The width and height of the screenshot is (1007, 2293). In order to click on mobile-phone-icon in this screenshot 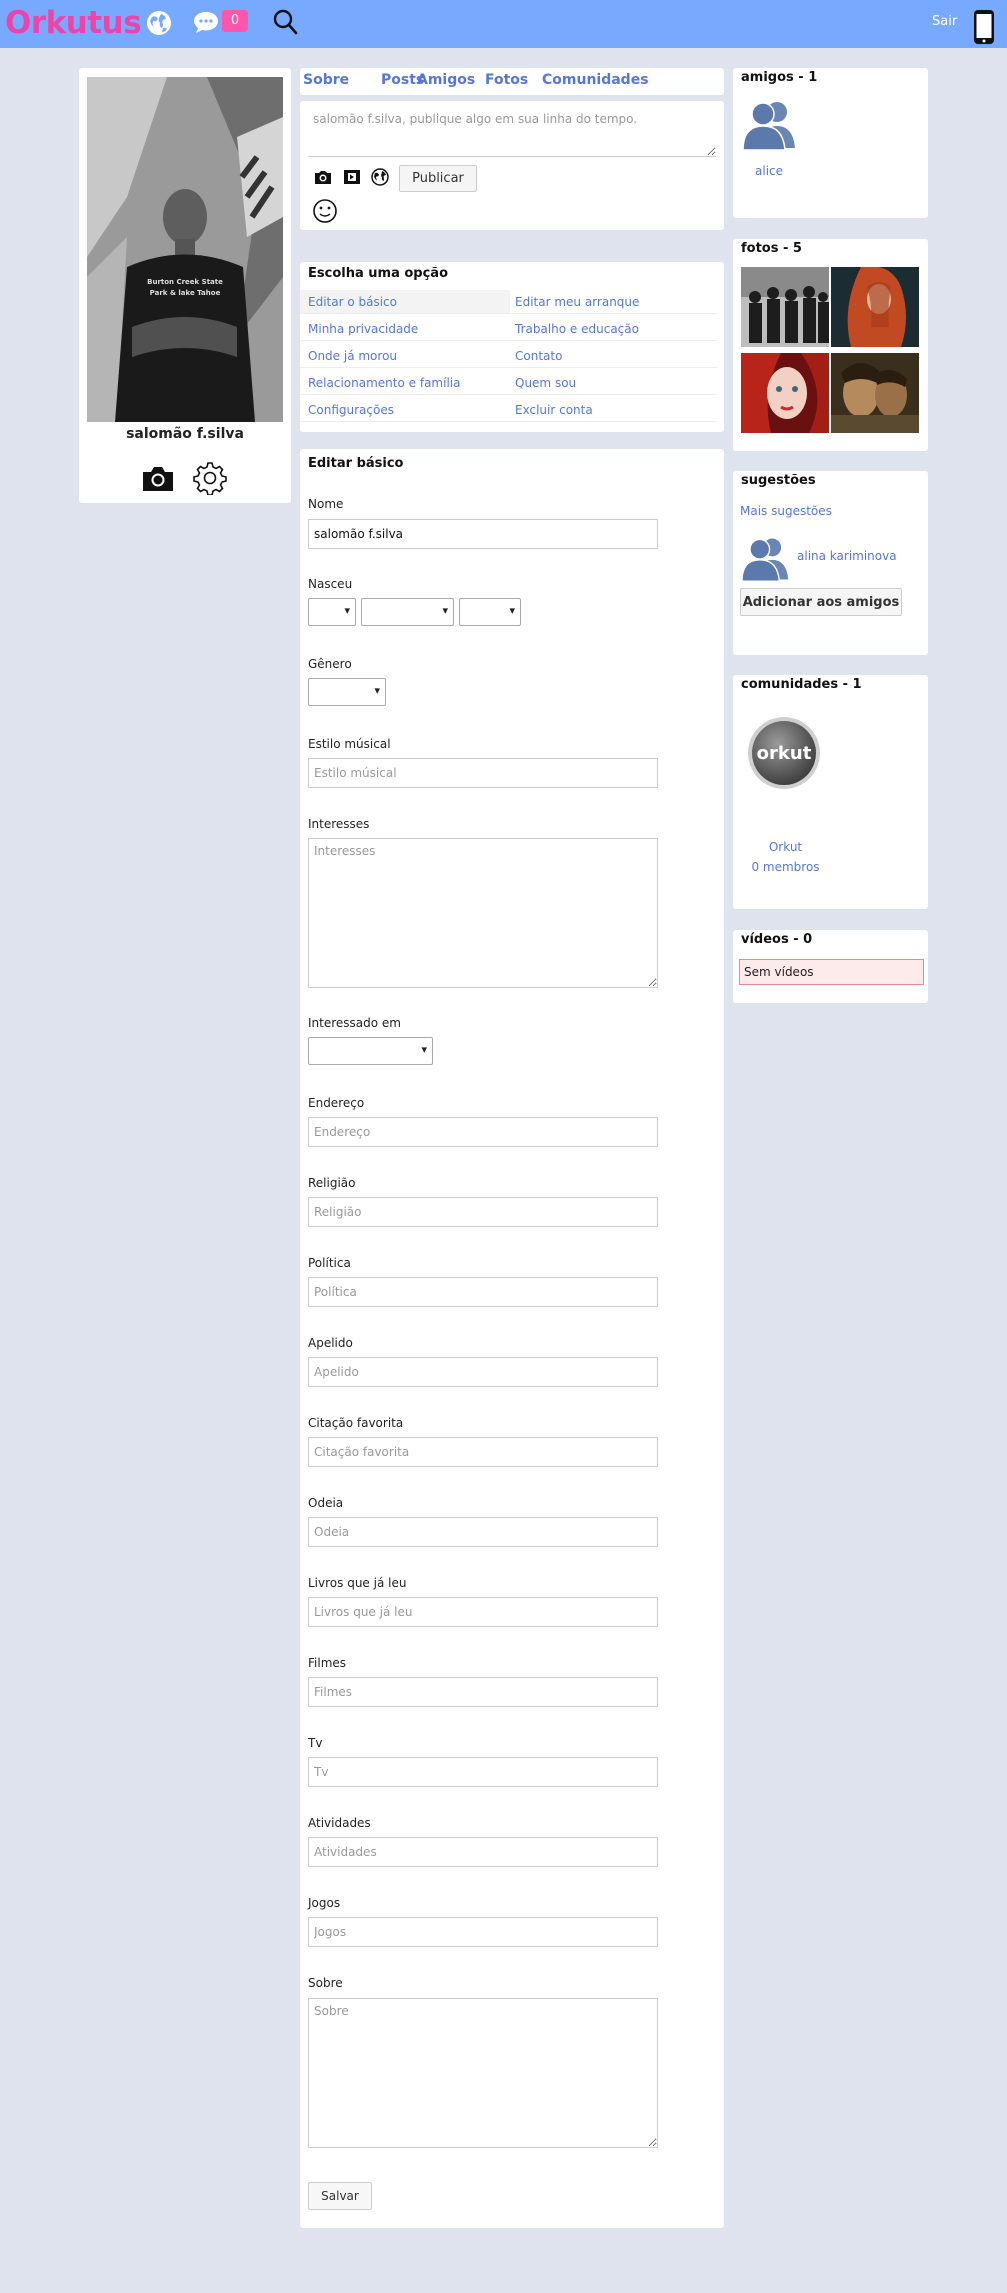, I will do `click(984, 27)`.